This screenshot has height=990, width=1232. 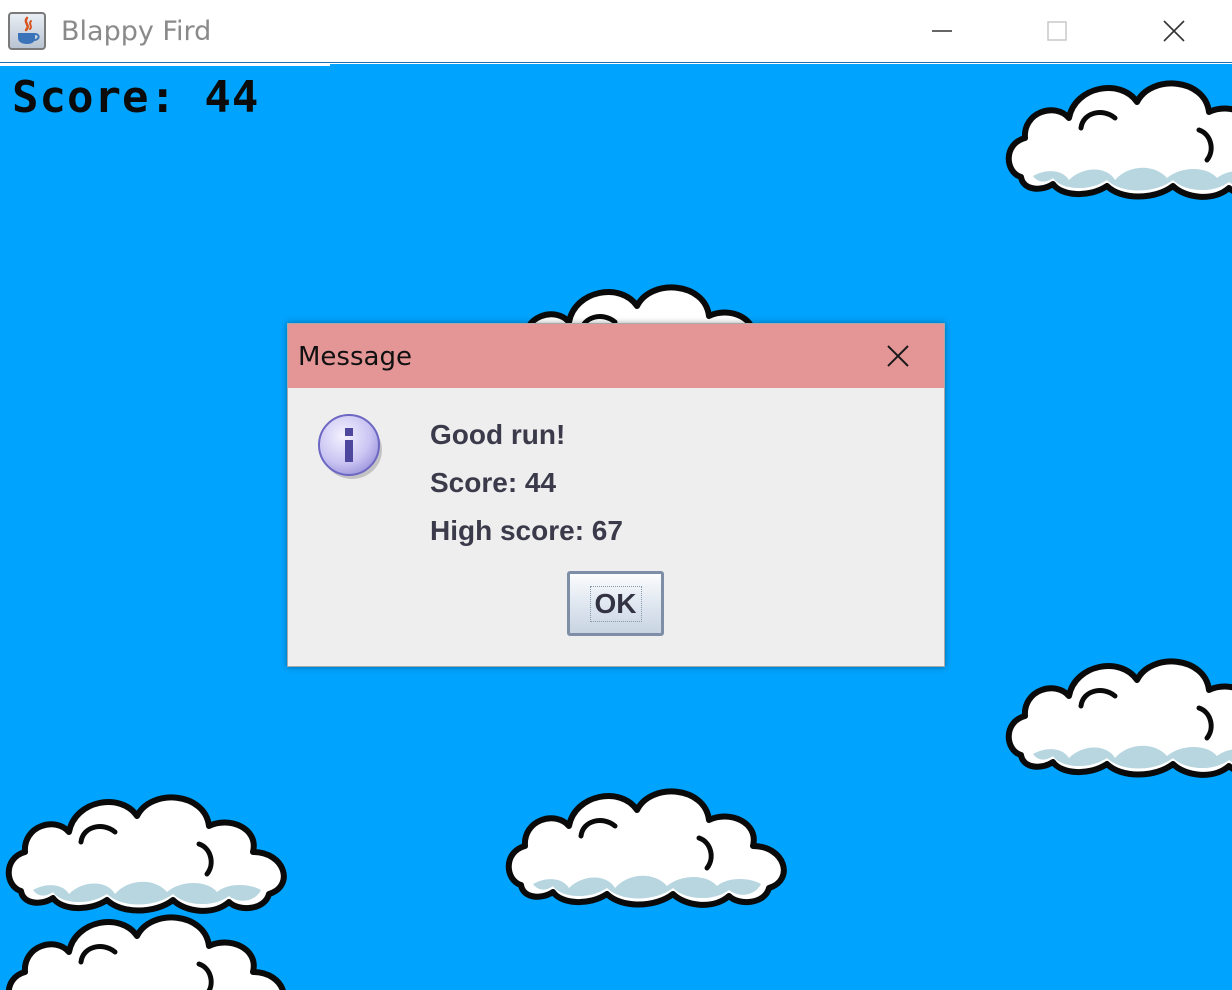 What do you see at coordinates (355, 357) in the screenshot?
I see `dialog-title: Message` at bounding box center [355, 357].